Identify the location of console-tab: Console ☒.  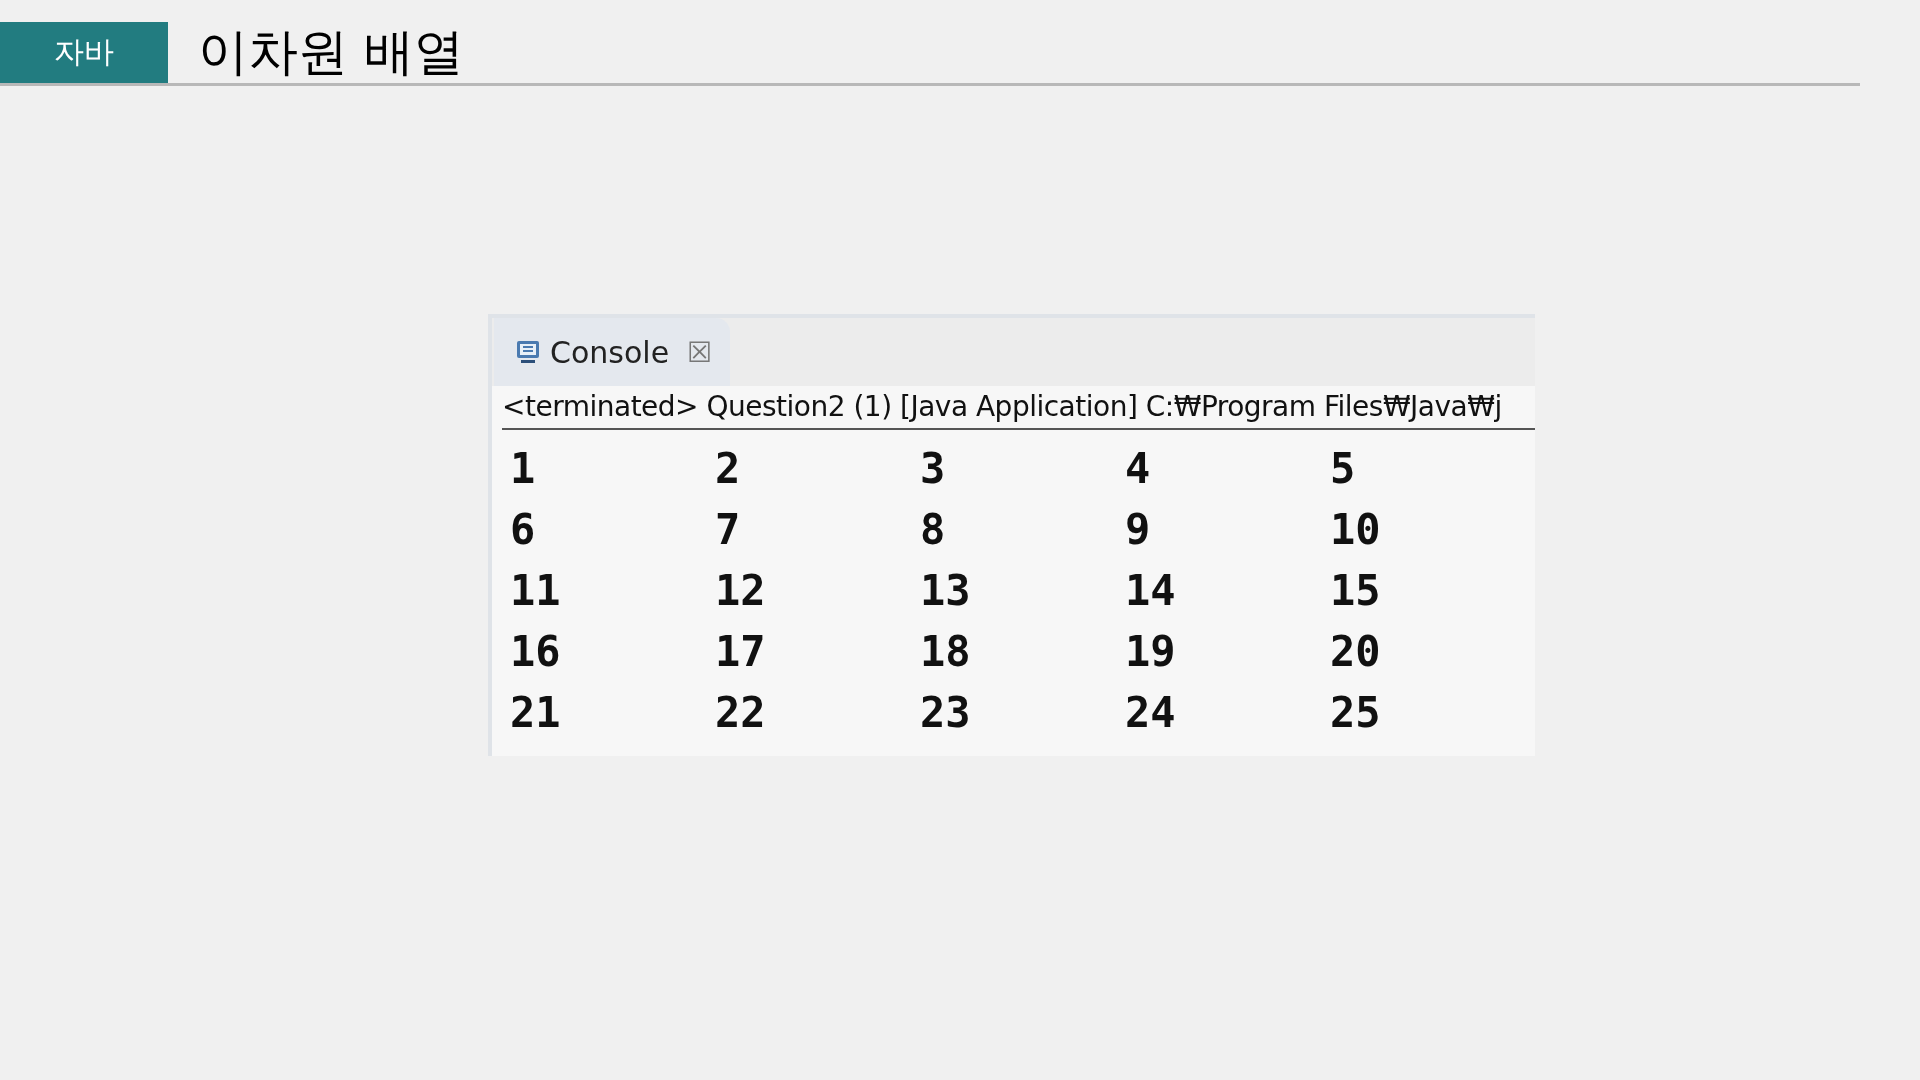
(612, 352).